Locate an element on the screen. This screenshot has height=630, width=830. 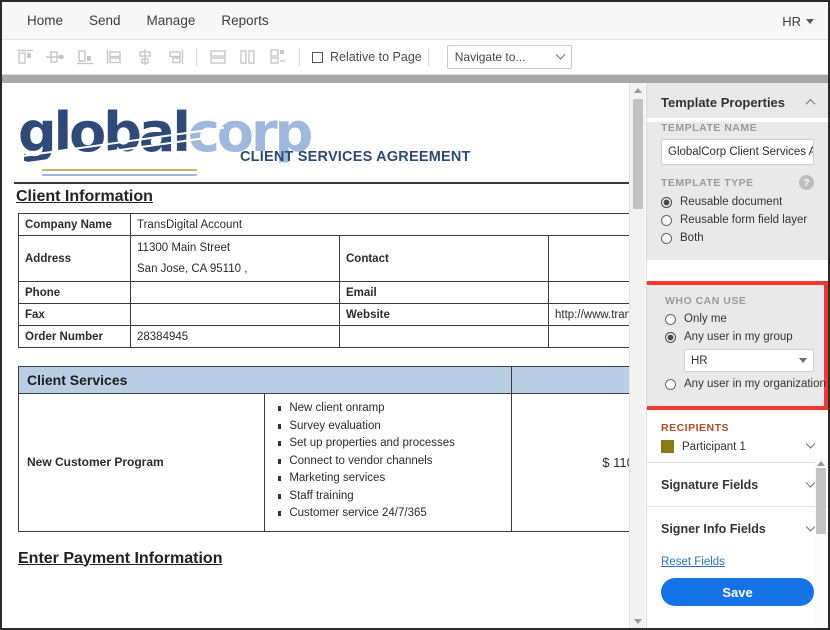
align-right-icon is located at coordinates (175, 57).